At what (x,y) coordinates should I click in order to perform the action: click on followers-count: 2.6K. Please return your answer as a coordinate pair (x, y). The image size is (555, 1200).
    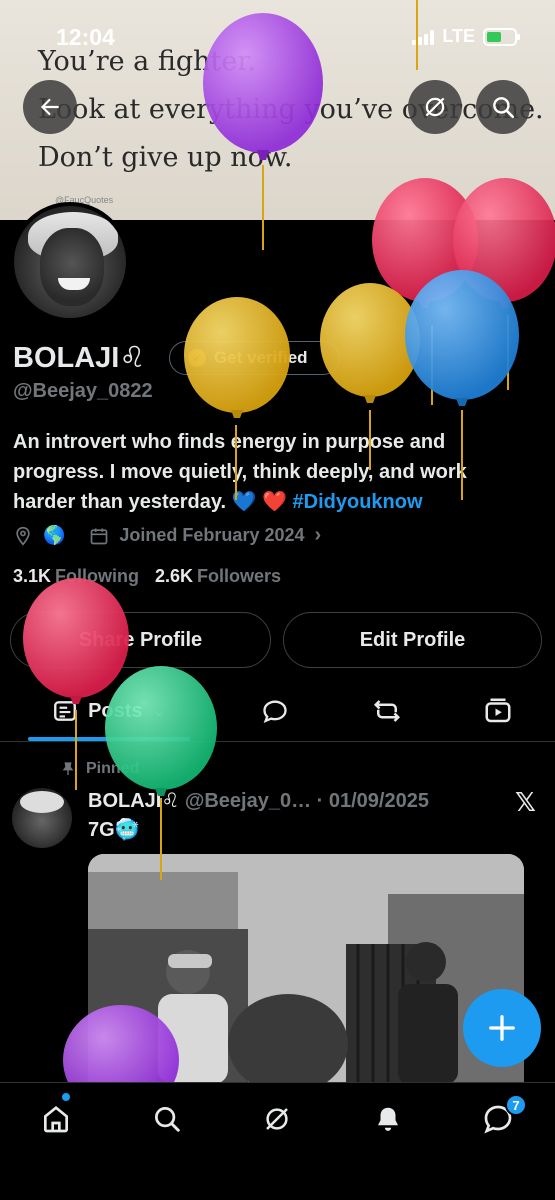
    Looking at the image, I should click on (174, 576).